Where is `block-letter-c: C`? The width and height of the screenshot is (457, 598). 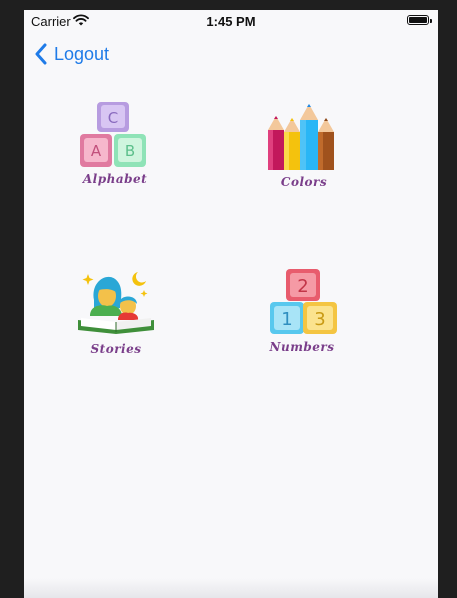
block-letter-c: C is located at coordinates (113, 118).